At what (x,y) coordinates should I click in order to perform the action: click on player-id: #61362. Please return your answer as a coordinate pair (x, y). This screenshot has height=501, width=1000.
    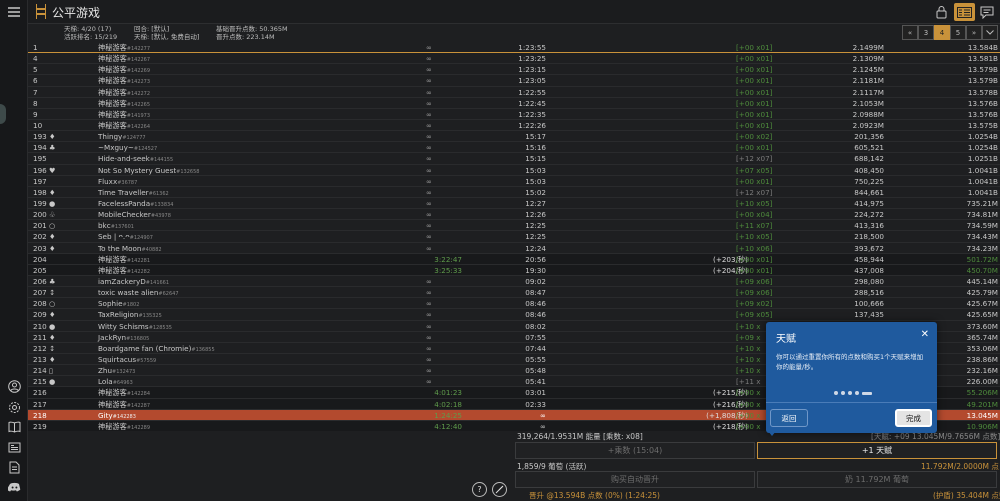
    Looking at the image, I should click on (158, 193).